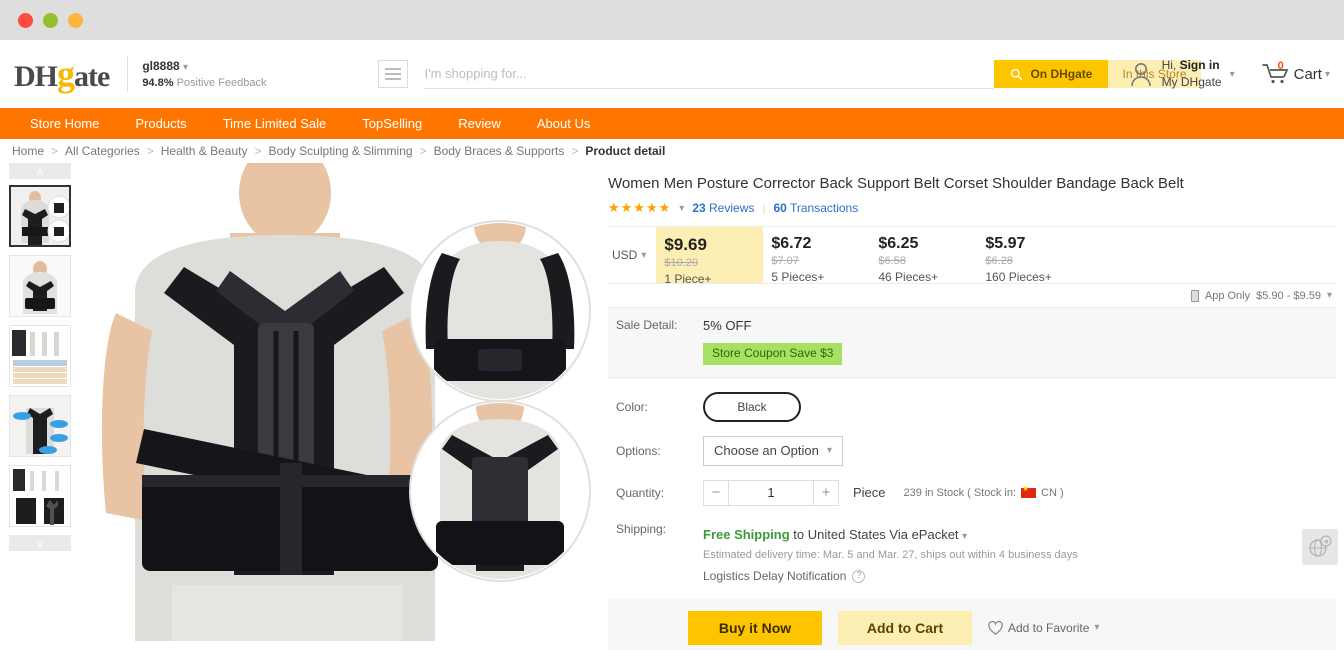 This screenshot has width=1344, height=650. I want to click on thumbnail-gallery: ∧ ∨, so click(40, 402).